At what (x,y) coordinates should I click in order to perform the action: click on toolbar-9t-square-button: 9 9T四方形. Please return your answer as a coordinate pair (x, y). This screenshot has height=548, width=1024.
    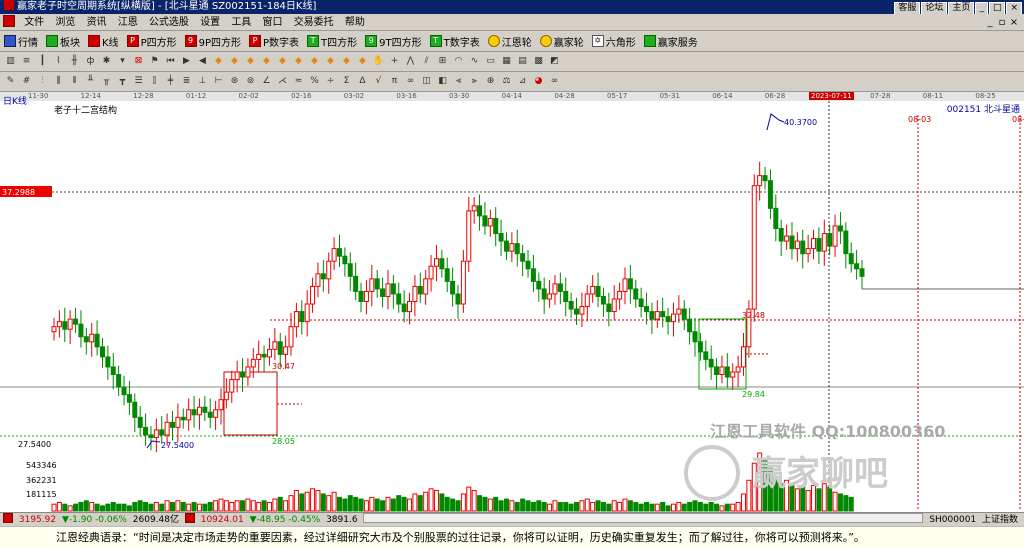
    Looking at the image, I should click on (393, 41).